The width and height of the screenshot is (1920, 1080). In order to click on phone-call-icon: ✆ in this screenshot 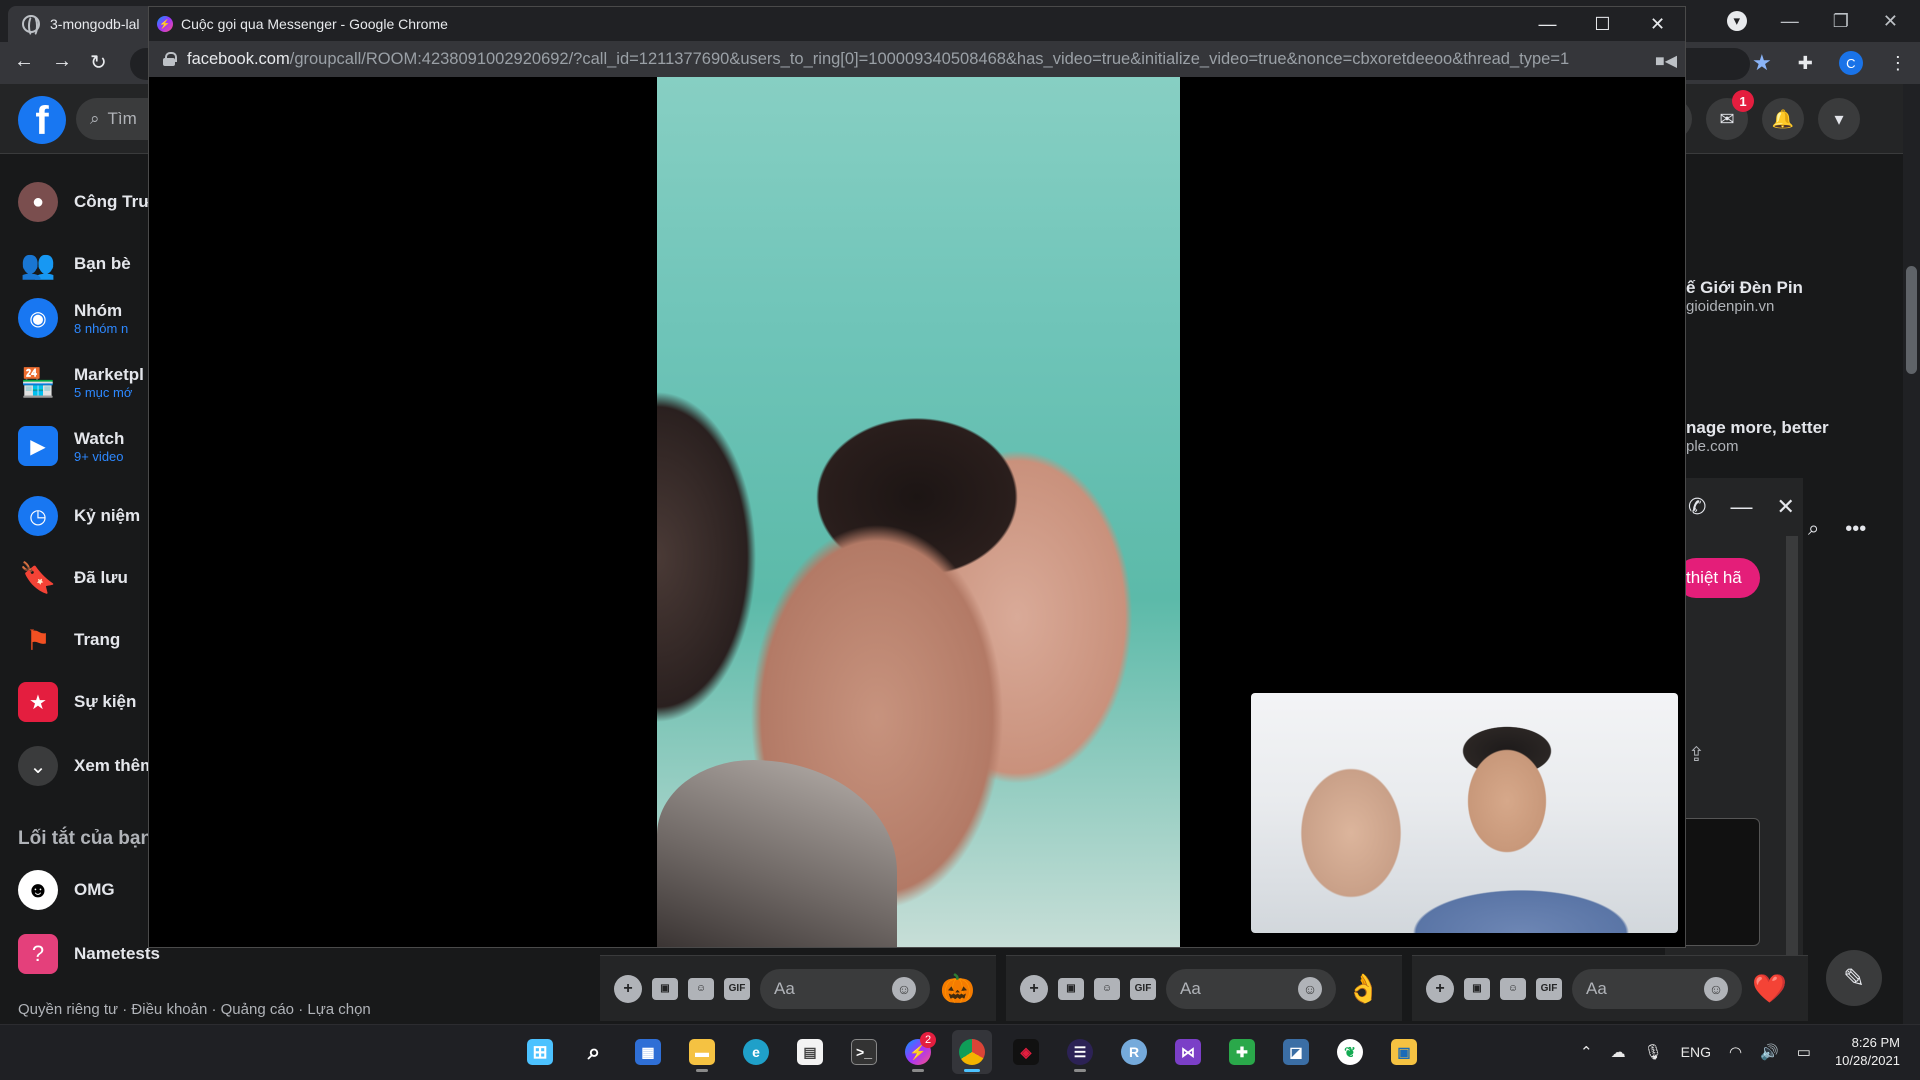, I will do `click(1697, 507)`.